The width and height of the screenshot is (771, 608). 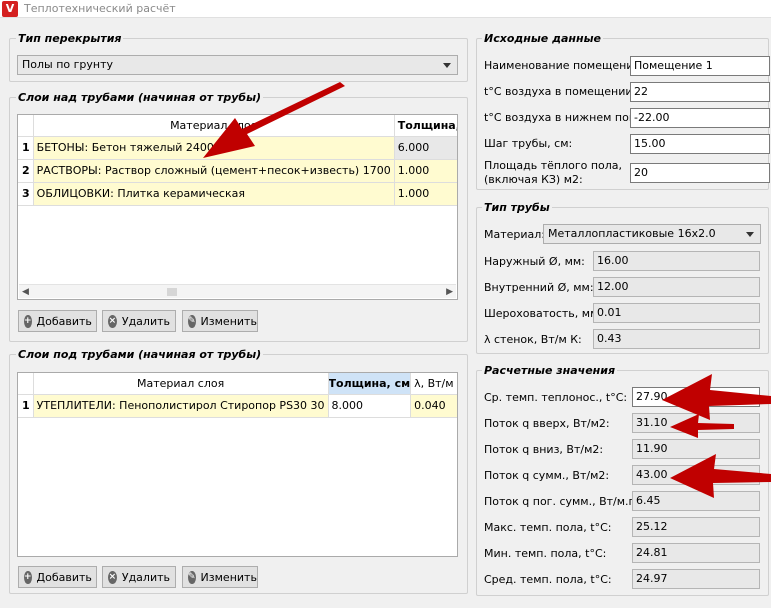 I want to click on floor-area-label: Площадь тёплого пола,, so click(x=553, y=165).